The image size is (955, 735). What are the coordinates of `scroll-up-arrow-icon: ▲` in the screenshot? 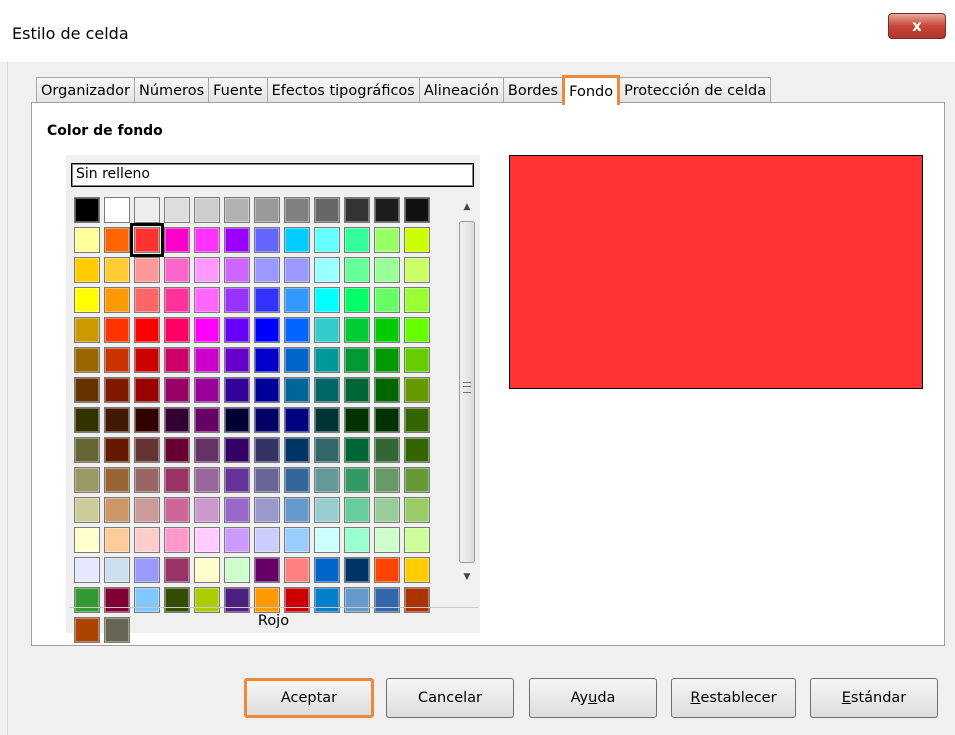 It's located at (467, 207).